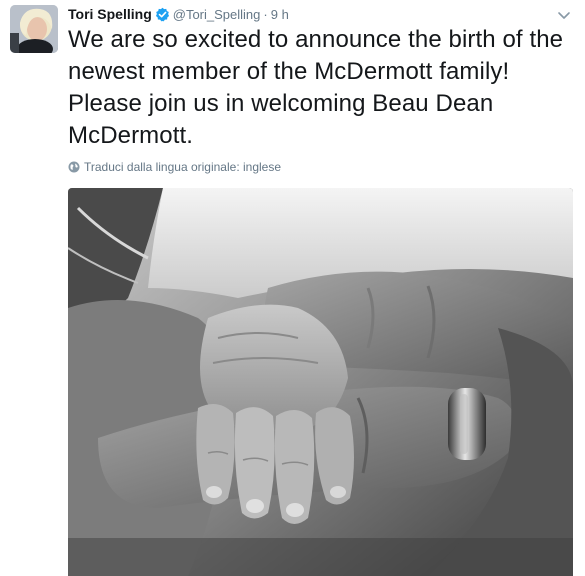 This screenshot has width=585, height=576. Describe the element at coordinates (217, 14) in the screenshot. I see `user-handle: @Tori_Spelling` at that location.